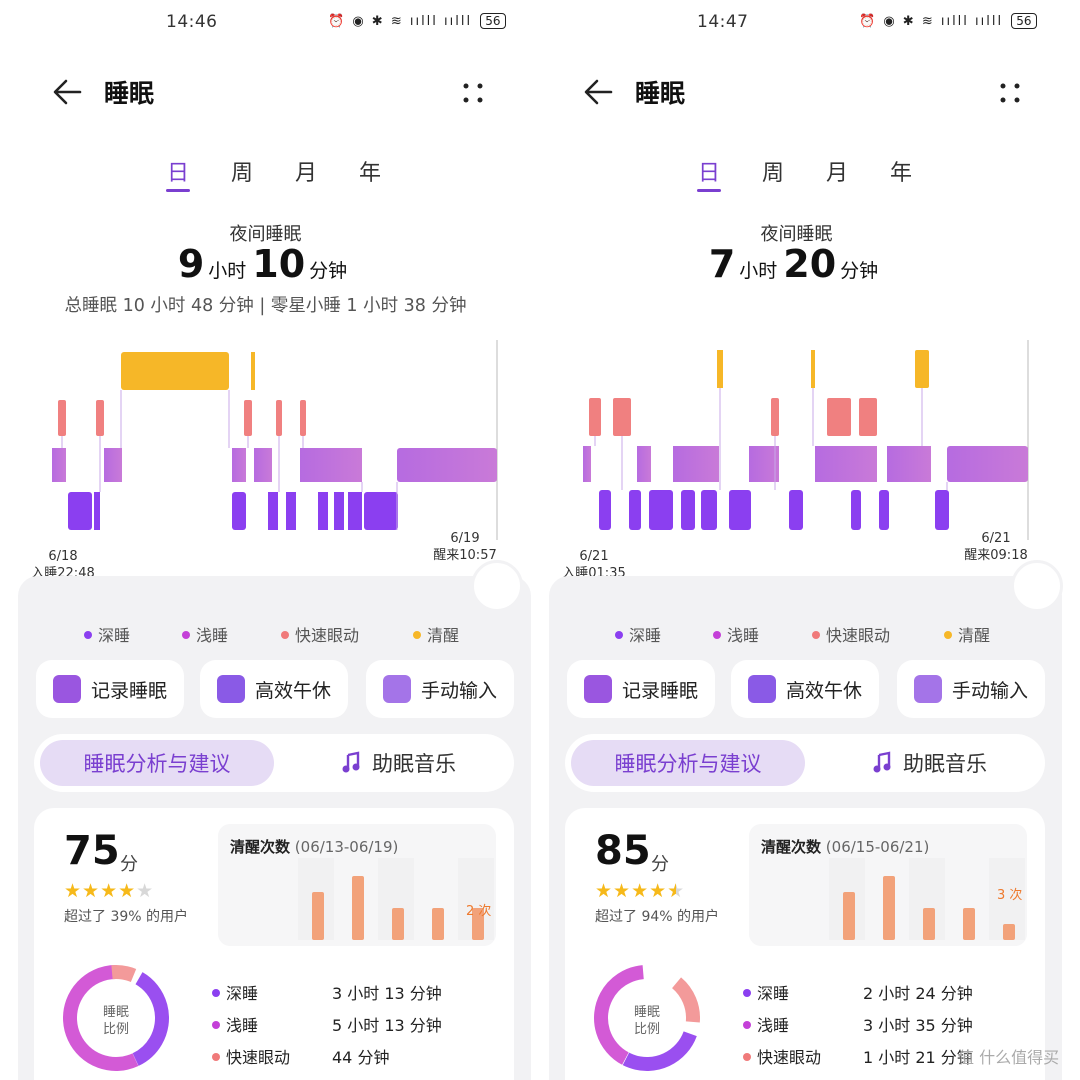 The height and width of the screenshot is (1080, 1080). What do you see at coordinates (265, 306) in the screenshot?
I see `sub-summary: 总睡眠 10 小时 48 分钟 | 零星小睡 1 小时 38 分钟` at bounding box center [265, 306].